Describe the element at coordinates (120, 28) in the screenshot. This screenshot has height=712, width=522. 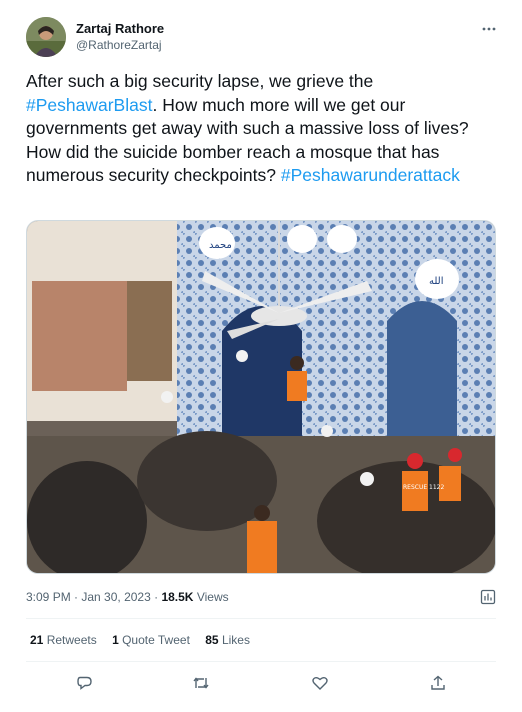
I see `author-name: Zartaj Rathore` at that location.